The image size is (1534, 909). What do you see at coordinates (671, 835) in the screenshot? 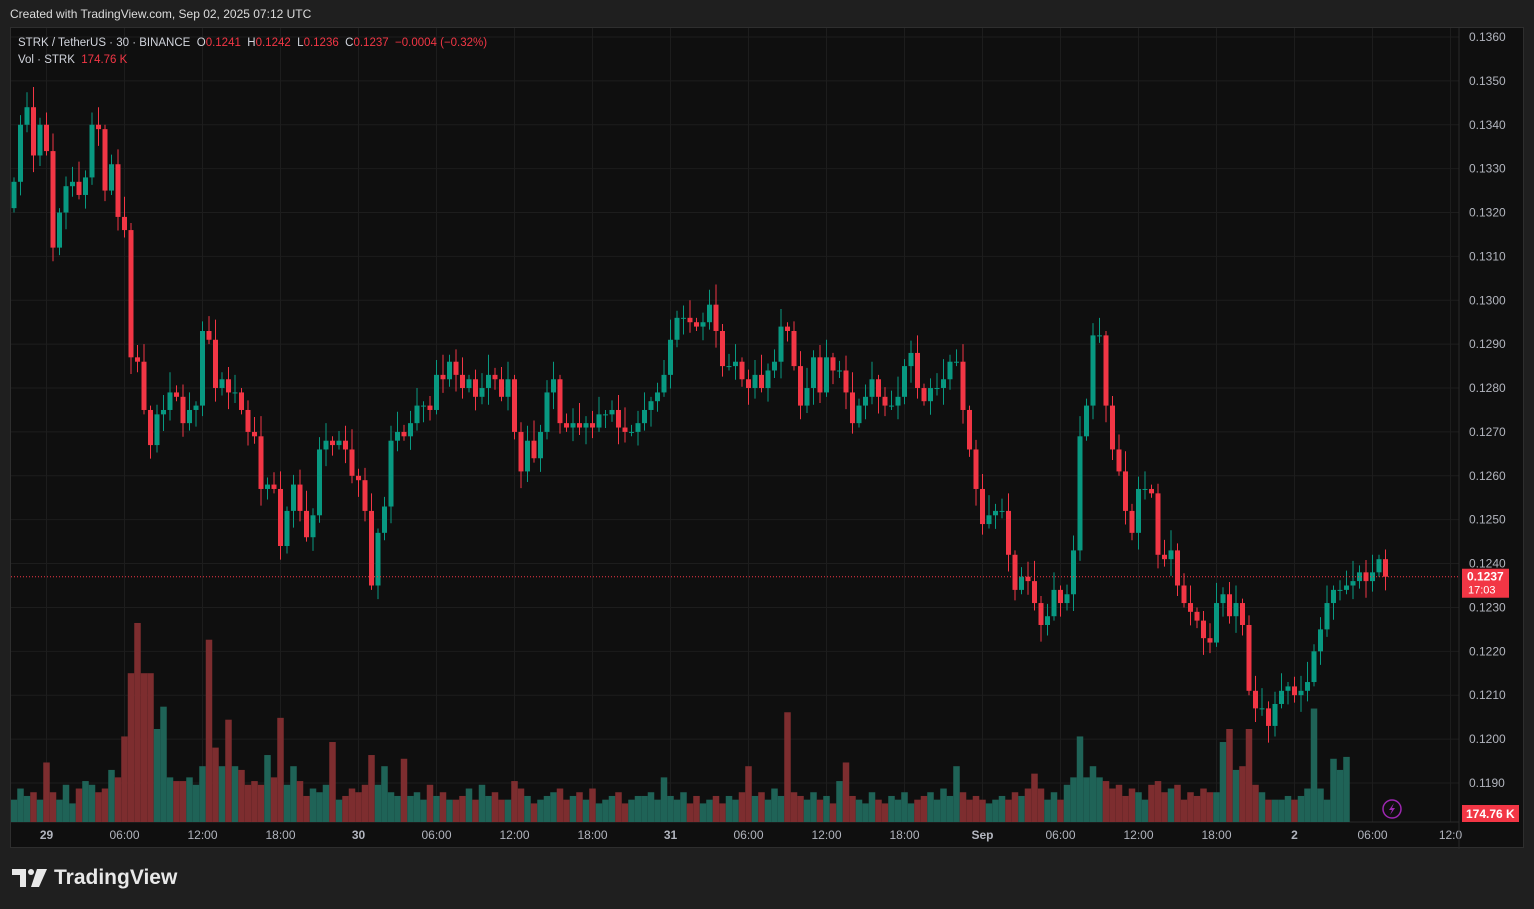
I see `time-tick-label: 31` at bounding box center [671, 835].